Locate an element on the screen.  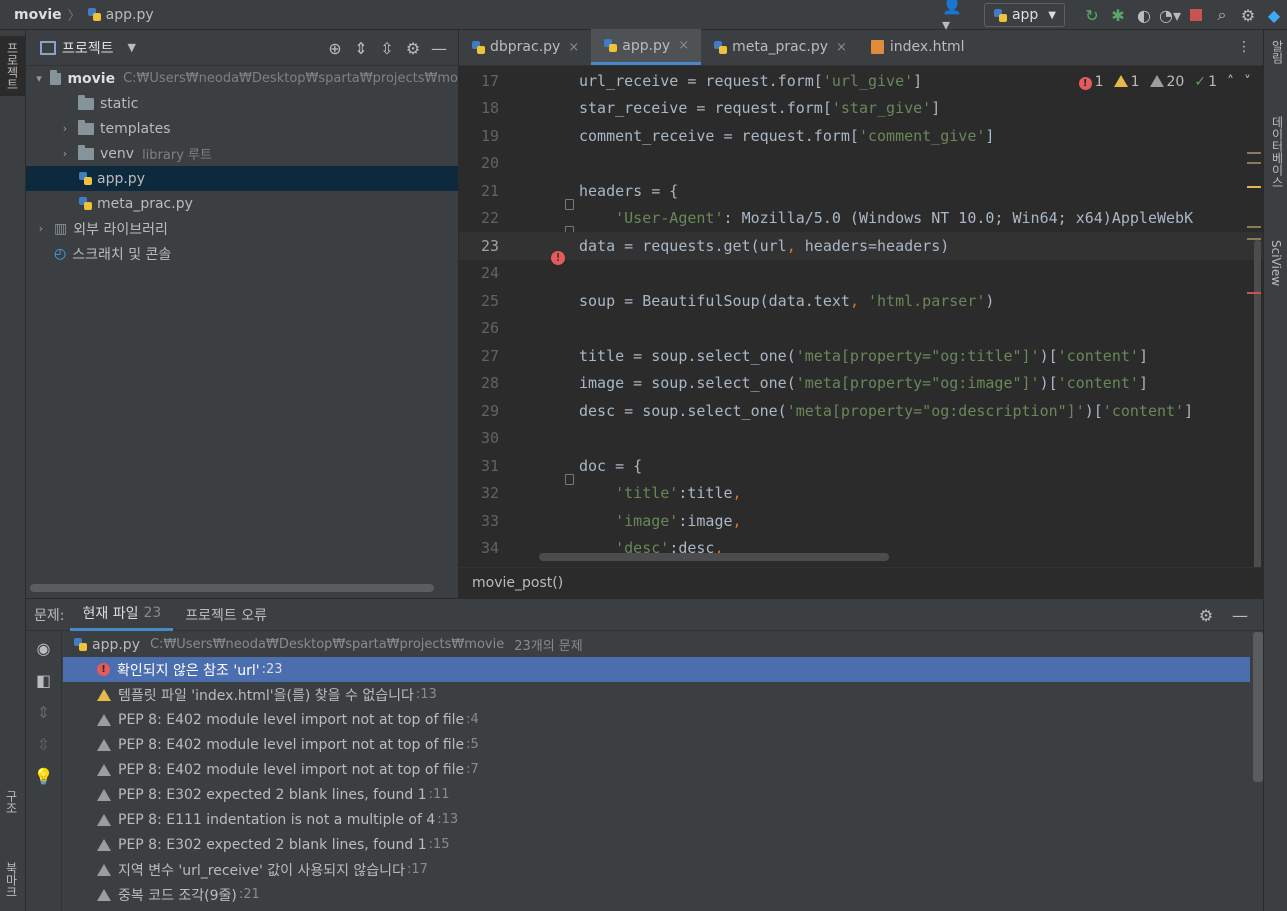
problem-item: 지역 변수 'url_receive' 값이 사용되지 않습니다:17 is located at coordinates (656, 869).